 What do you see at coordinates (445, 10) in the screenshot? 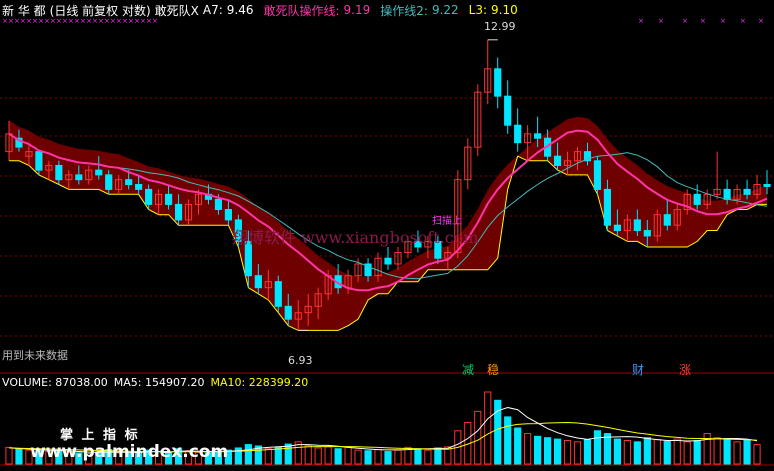
I see `op2-value: 9.22` at bounding box center [445, 10].